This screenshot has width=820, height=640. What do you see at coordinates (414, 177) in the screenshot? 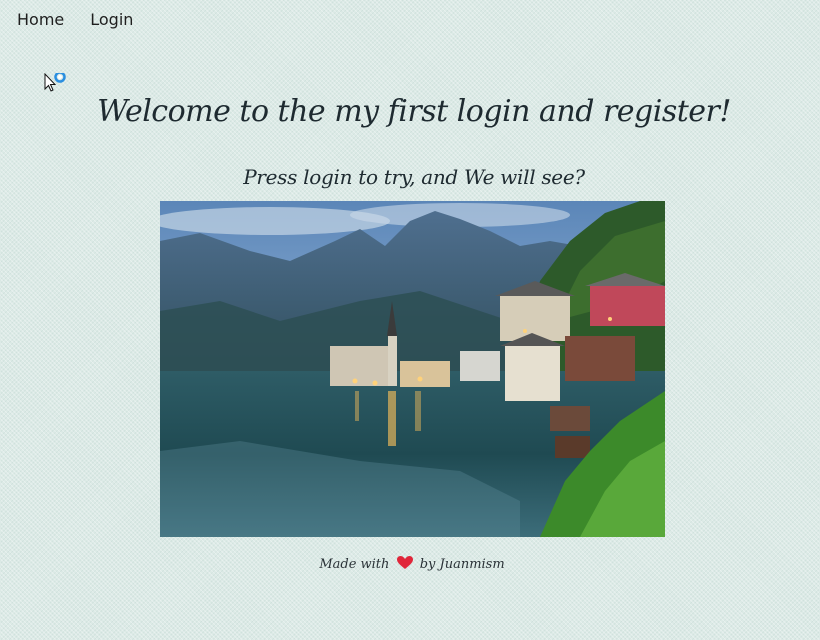
I see `page-subtitle: Press login to try, and We will see?` at bounding box center [414, 177].